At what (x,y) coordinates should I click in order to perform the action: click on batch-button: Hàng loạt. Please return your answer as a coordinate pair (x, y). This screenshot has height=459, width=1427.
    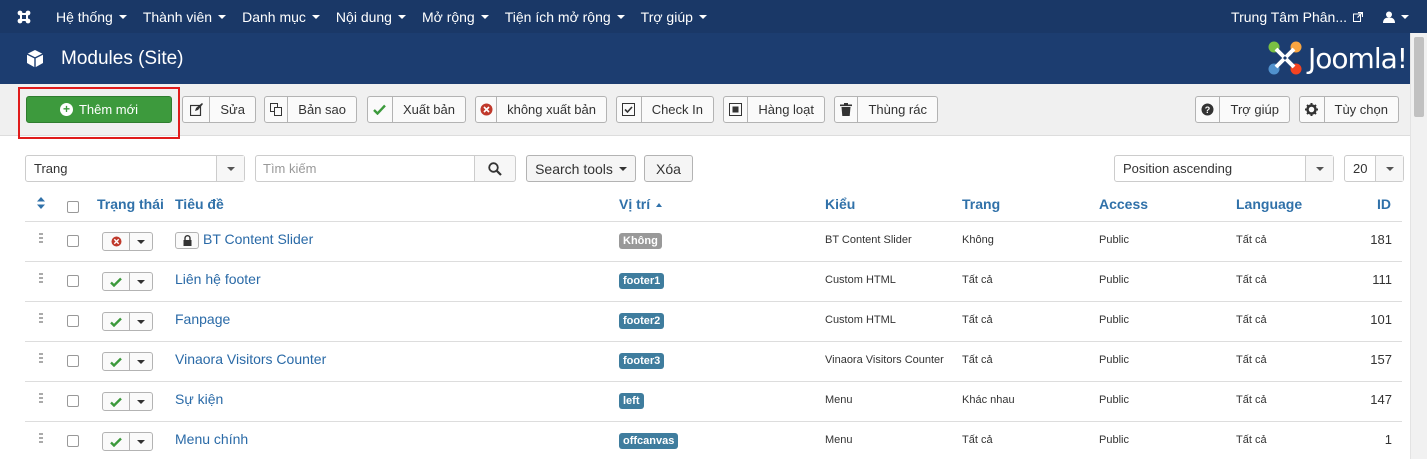
    Looking at the image, I should click on (774, 109).